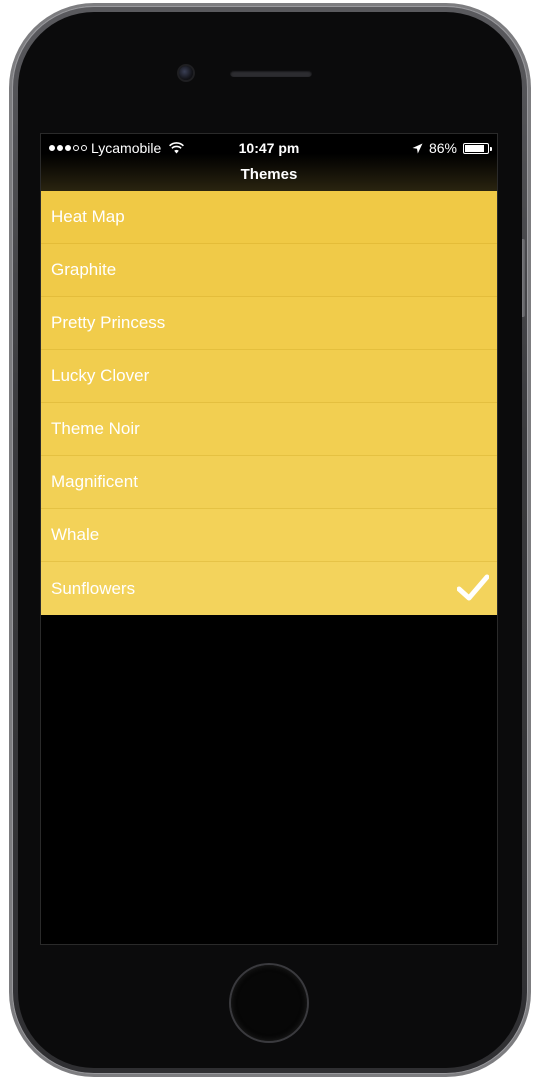  I want to click on theme-row: Magnificent, so click(269, 482).